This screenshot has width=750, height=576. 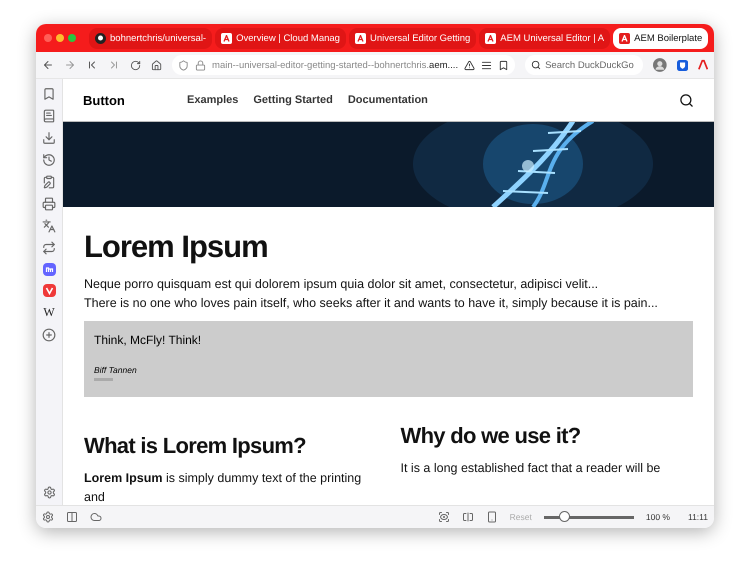 I want to click on browser-tab: Universal Editor Getting, so click(x=412, y=38).